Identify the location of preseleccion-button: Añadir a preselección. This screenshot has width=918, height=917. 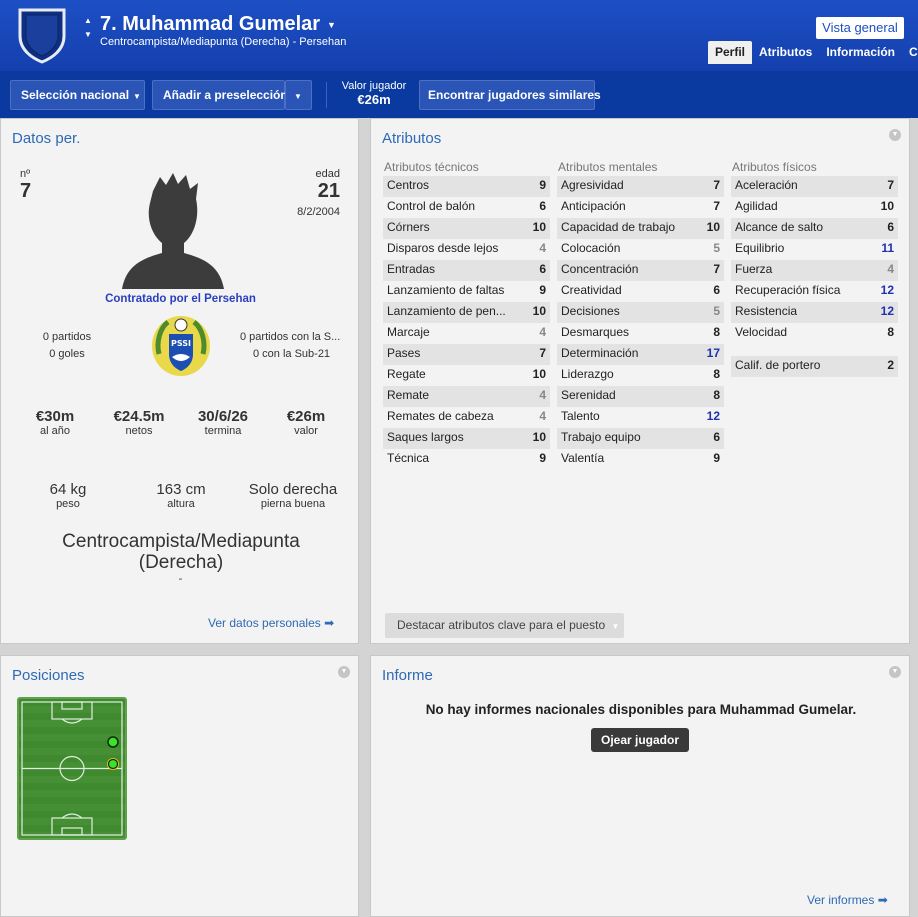
(220, 95).